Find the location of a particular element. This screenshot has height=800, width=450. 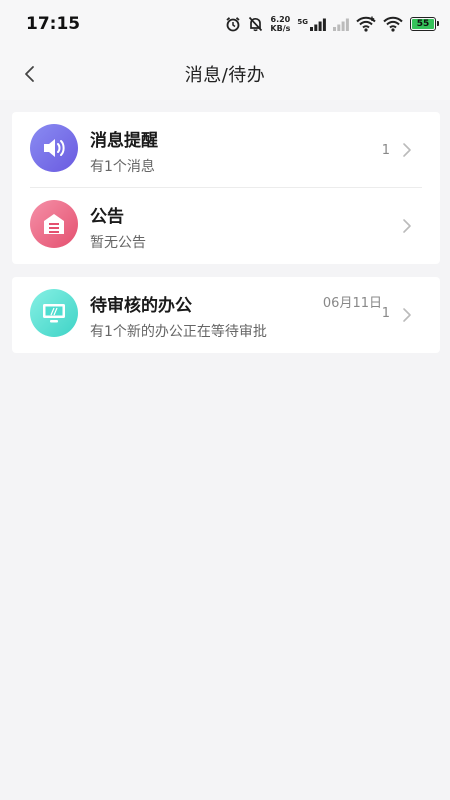

list-item-pending-office: 待审核的办公 有1个新的办公正在等待审批 06月11日 1 is located at coordinates (226, 315).